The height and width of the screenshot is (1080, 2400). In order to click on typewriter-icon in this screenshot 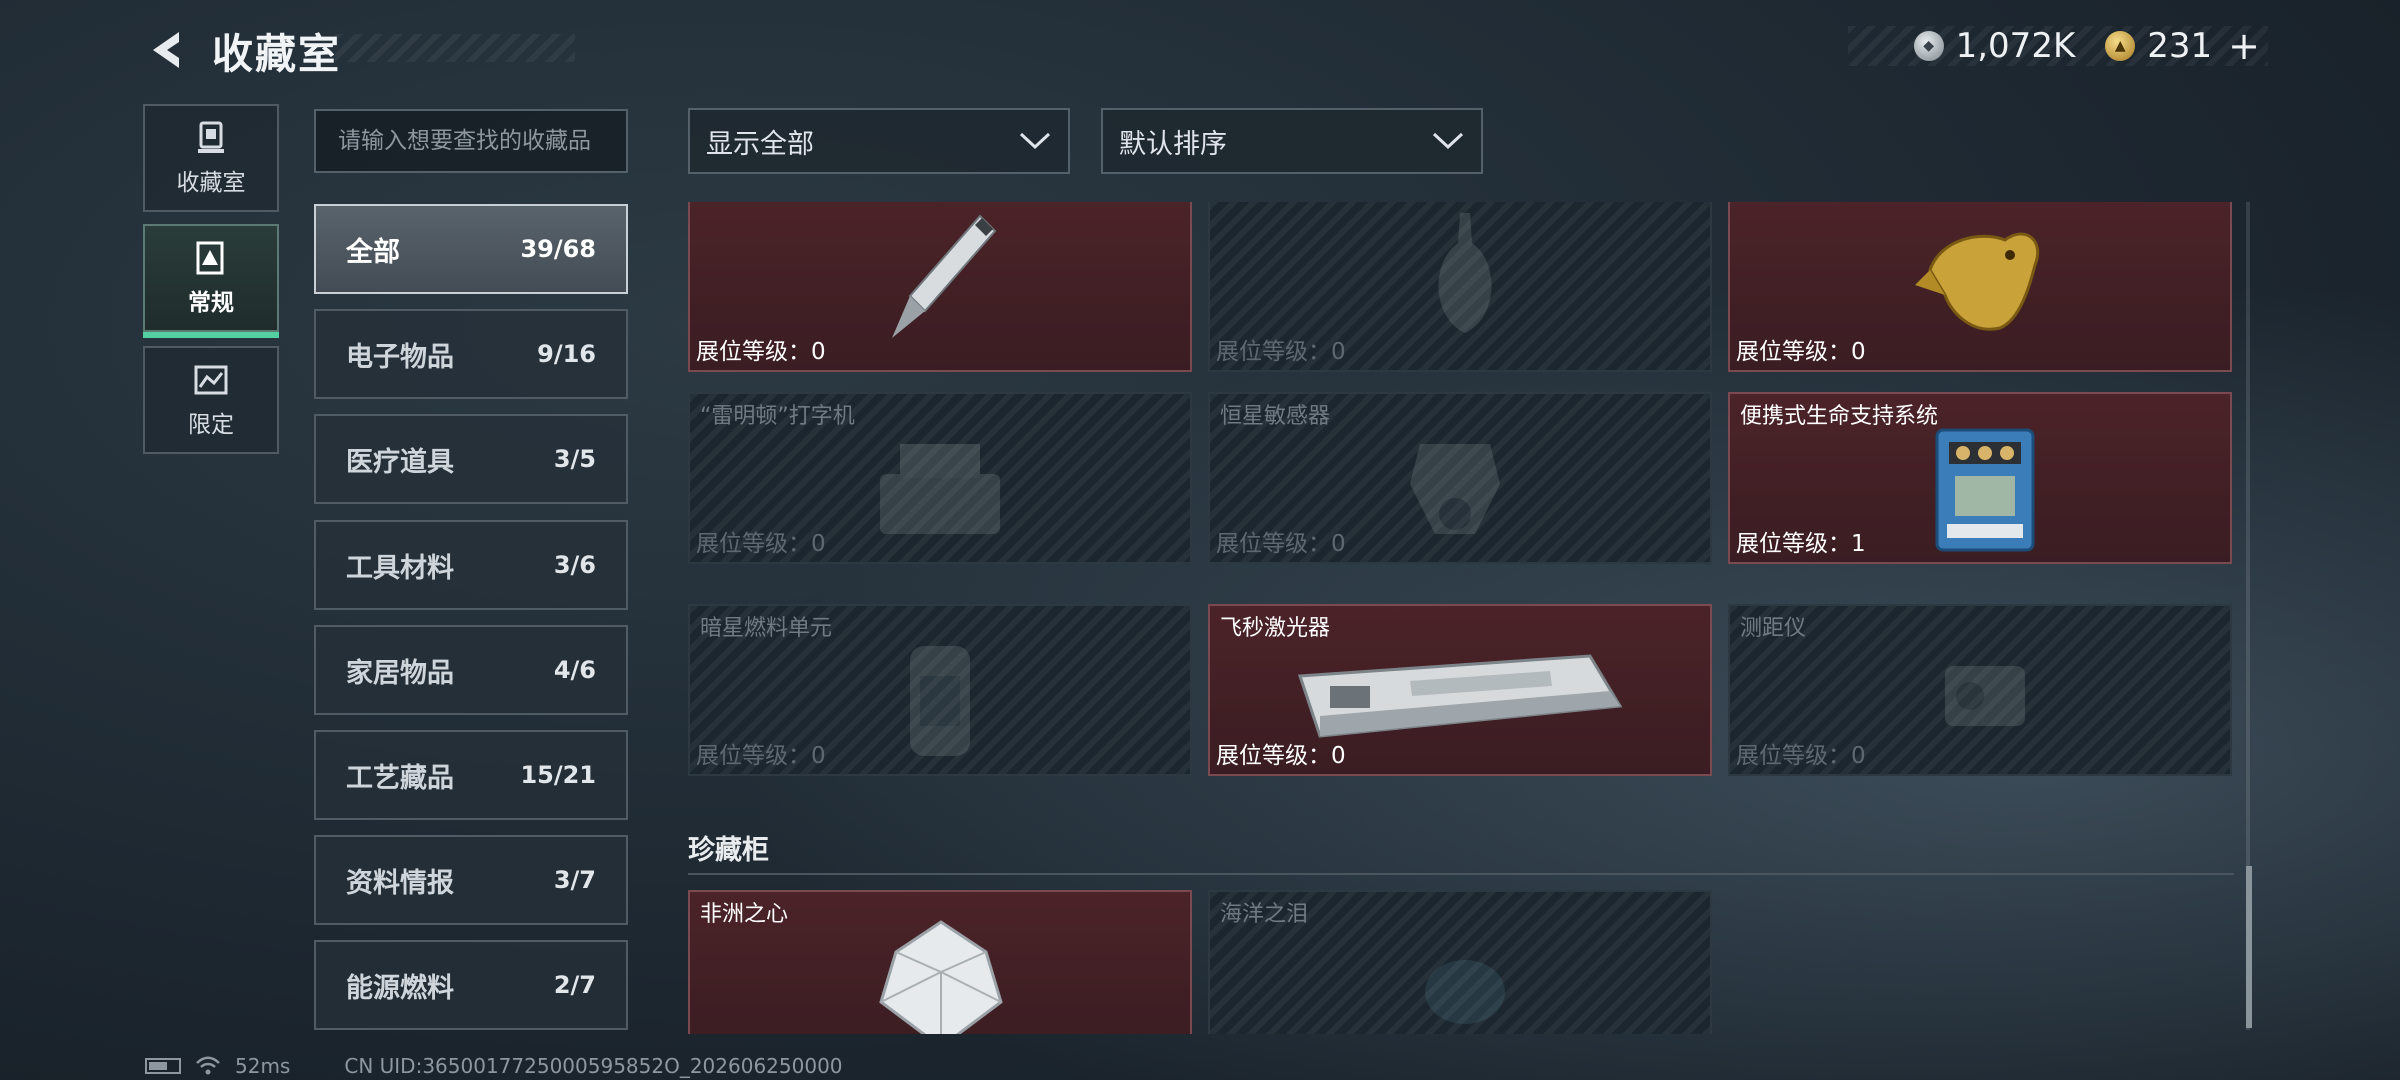, I will do `click(940, 489)`.